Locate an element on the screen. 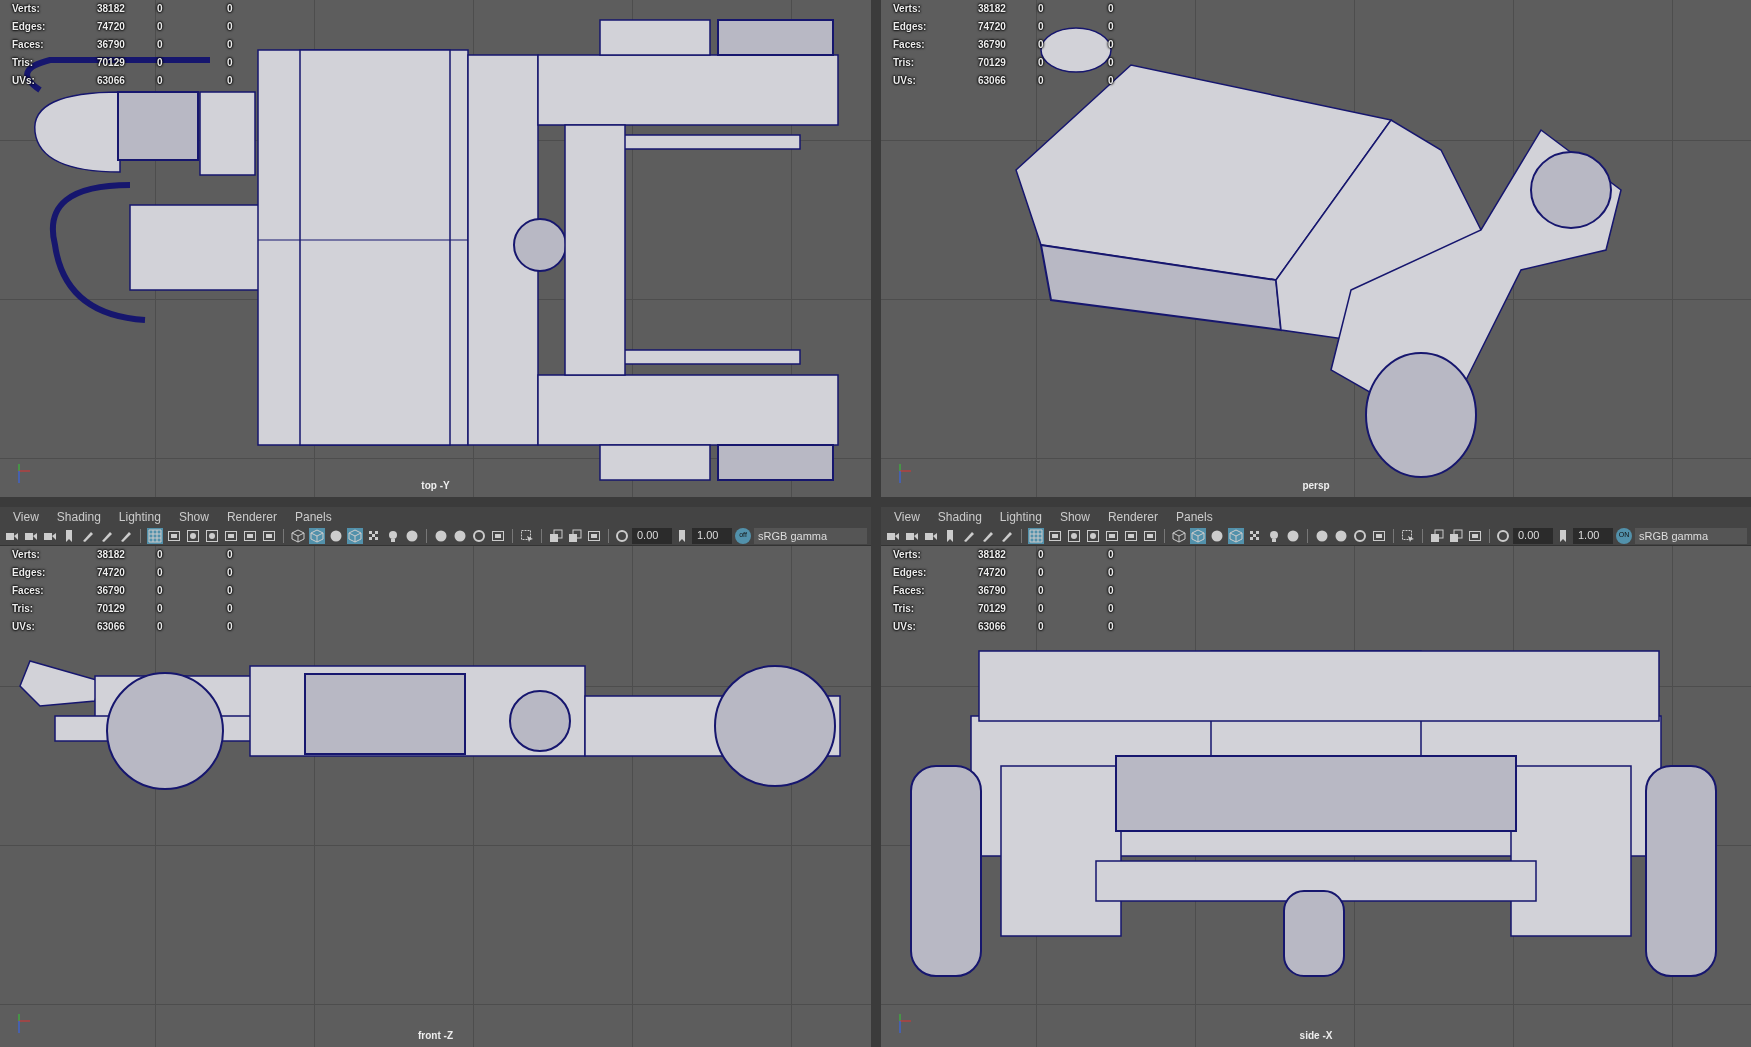 The height and width of the screenshot is (1047, 1751). overlapping-squares-icon is located at coordinates (556, 535).